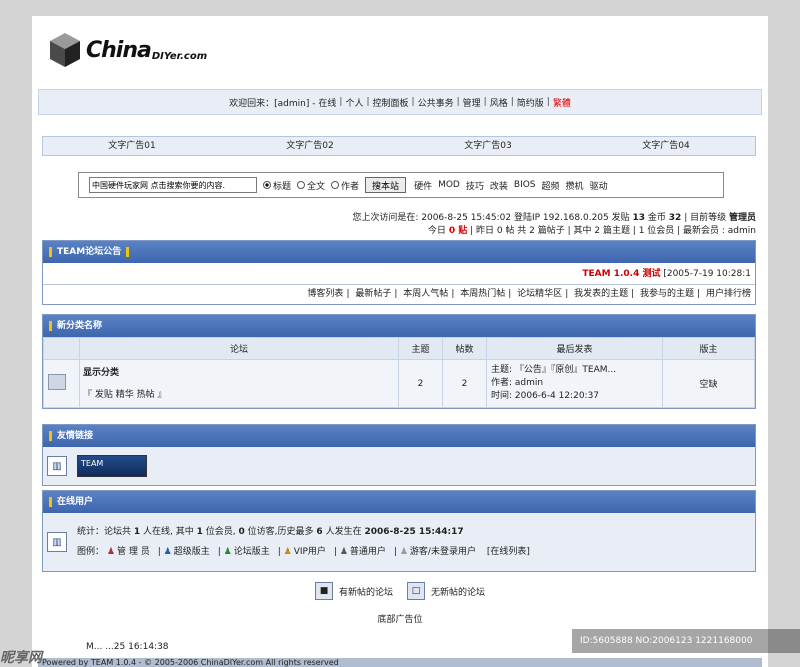  I want to click on online-list-link: [在线列表], so click(508, 552).